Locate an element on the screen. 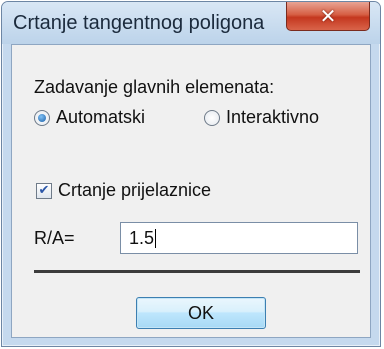 The width and height of the screenshot is (384, 349). radio-interaktivno: Interaktivno is located at coordinates (261, 117).